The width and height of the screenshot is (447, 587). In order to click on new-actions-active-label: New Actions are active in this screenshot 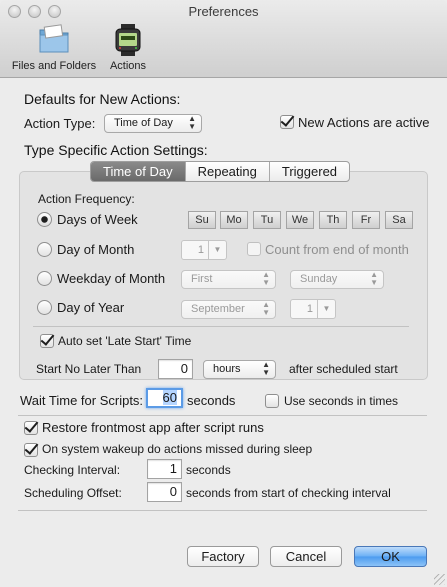, I will do `click(364, 122)`.